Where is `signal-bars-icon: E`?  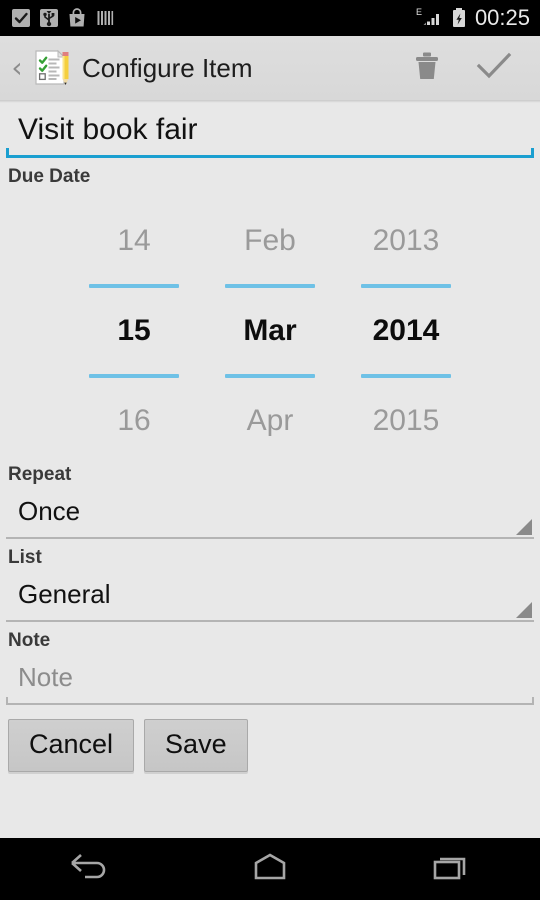 signal-bars-icon: E is located at coordinates (430, 18).